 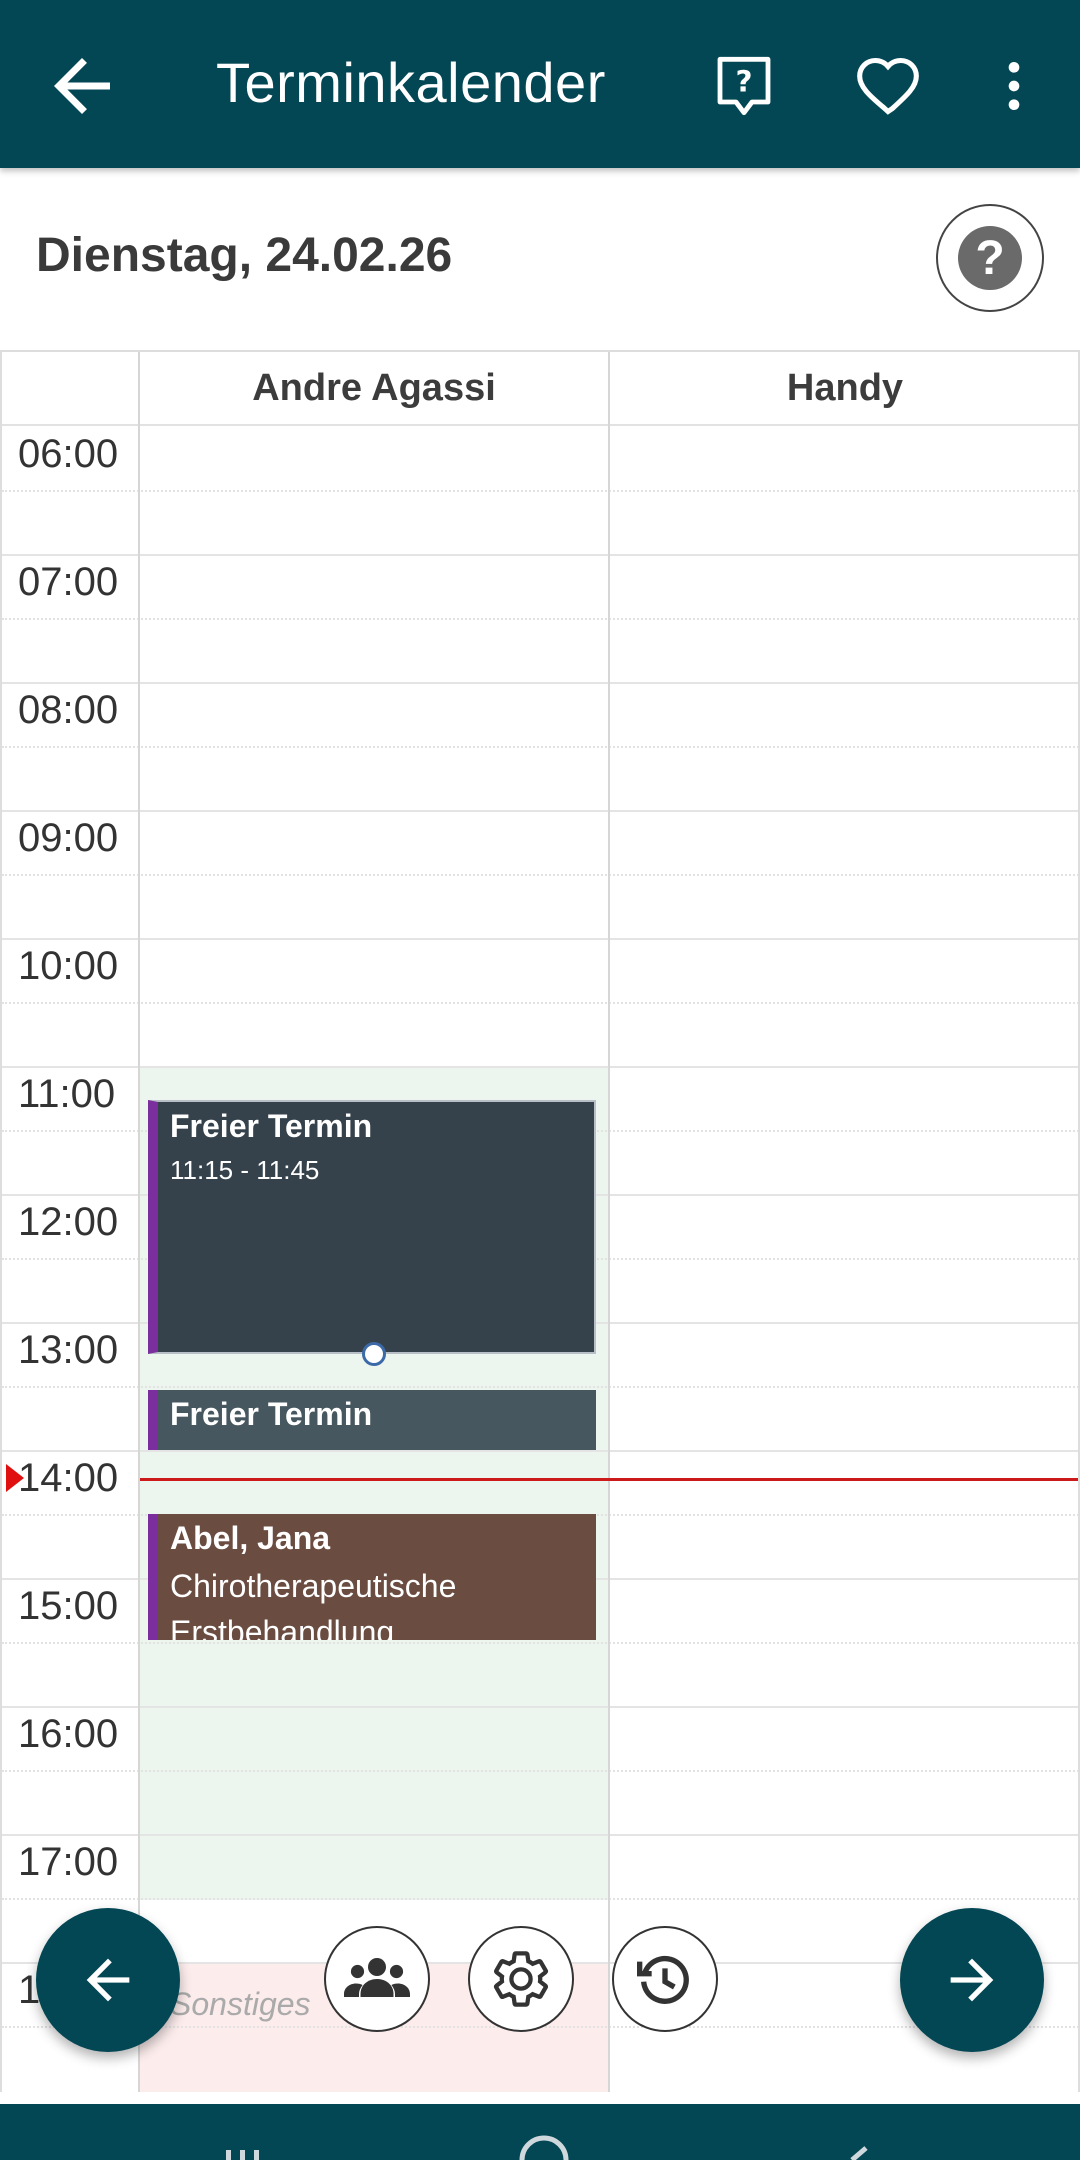 I want to click on hour-label: 07:00, so click(x=68, y=582).